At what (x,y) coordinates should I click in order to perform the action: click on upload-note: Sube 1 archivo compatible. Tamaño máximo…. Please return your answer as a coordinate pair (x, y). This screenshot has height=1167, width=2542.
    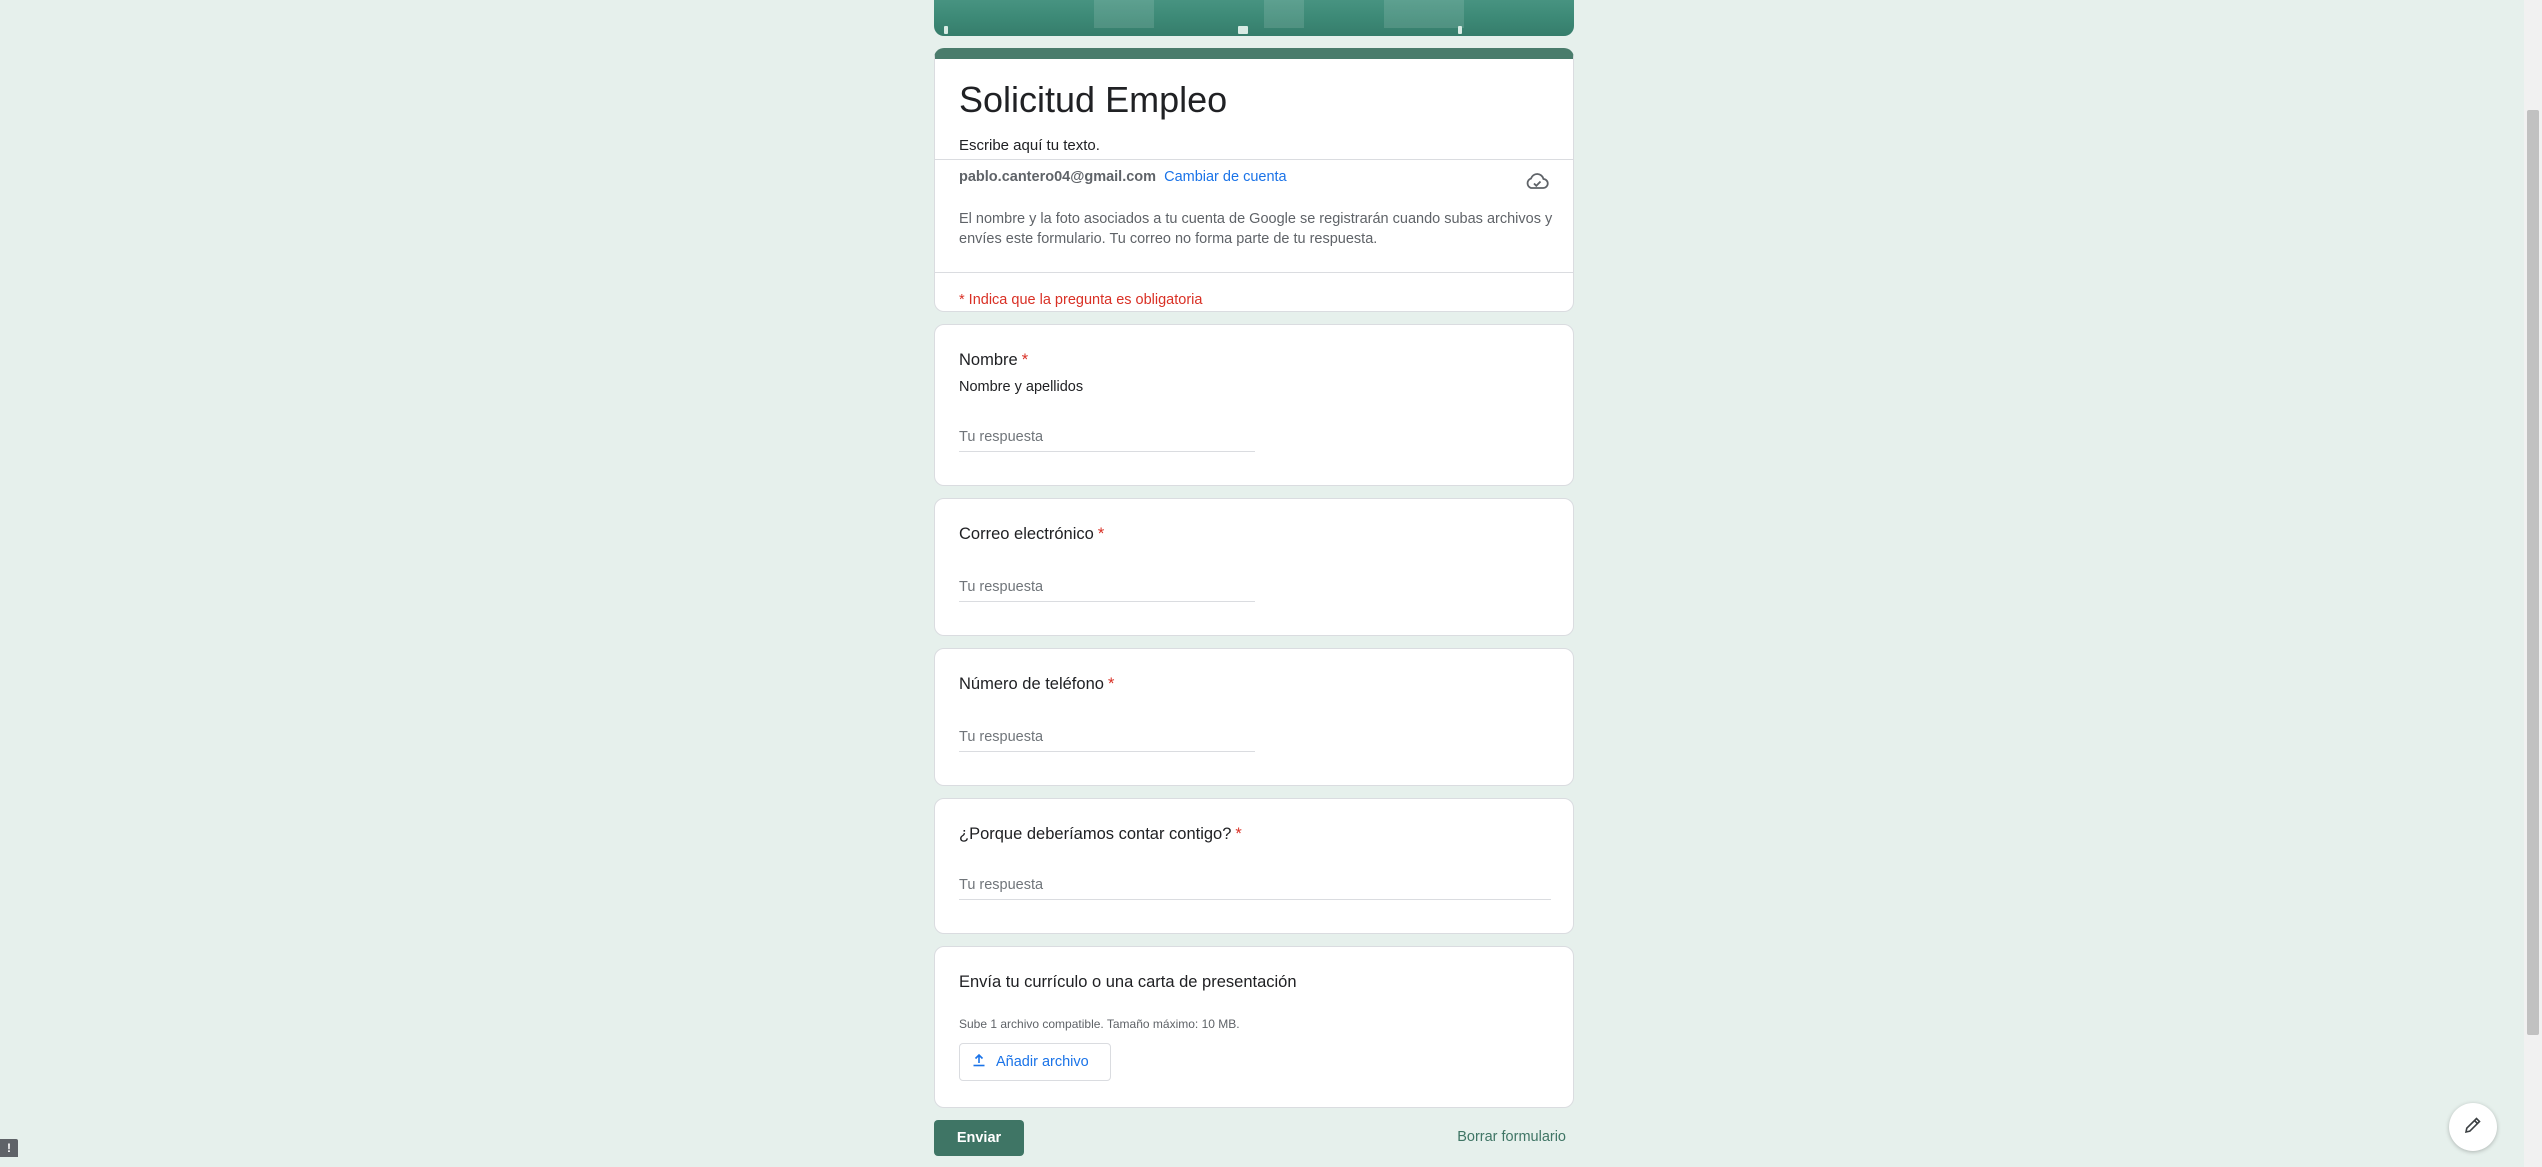
    Looking at the image, I should click on (1099, 1024).